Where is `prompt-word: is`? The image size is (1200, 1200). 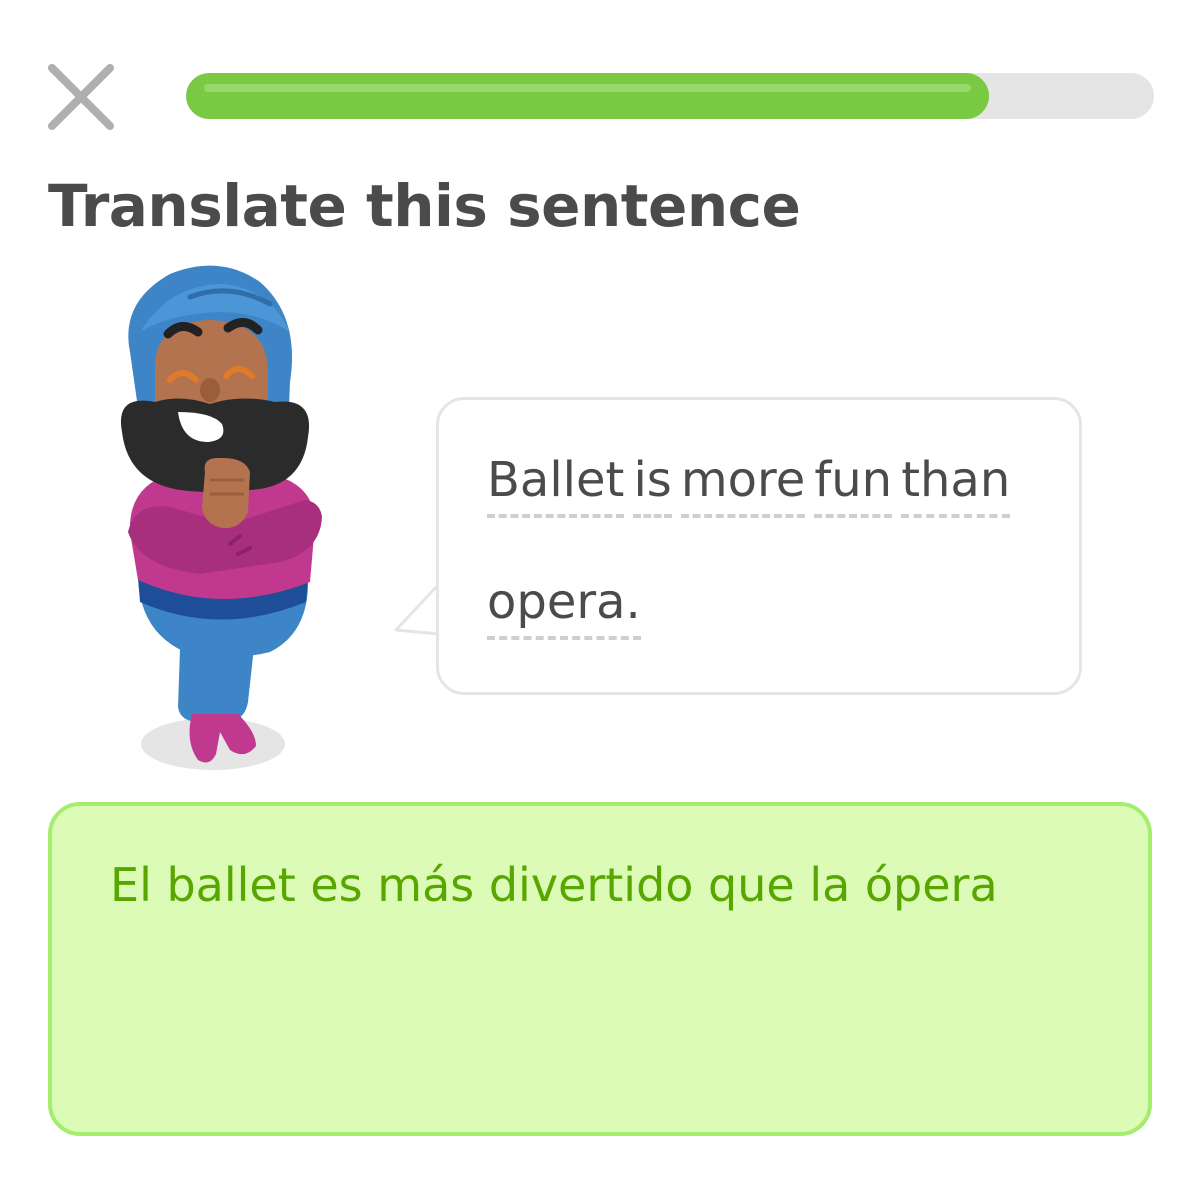 prompt-word: is is located at coordinates (652, 484).